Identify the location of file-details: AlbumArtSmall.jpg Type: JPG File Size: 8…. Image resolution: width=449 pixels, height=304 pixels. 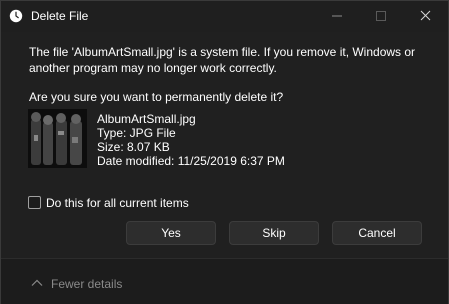
(191, 140).